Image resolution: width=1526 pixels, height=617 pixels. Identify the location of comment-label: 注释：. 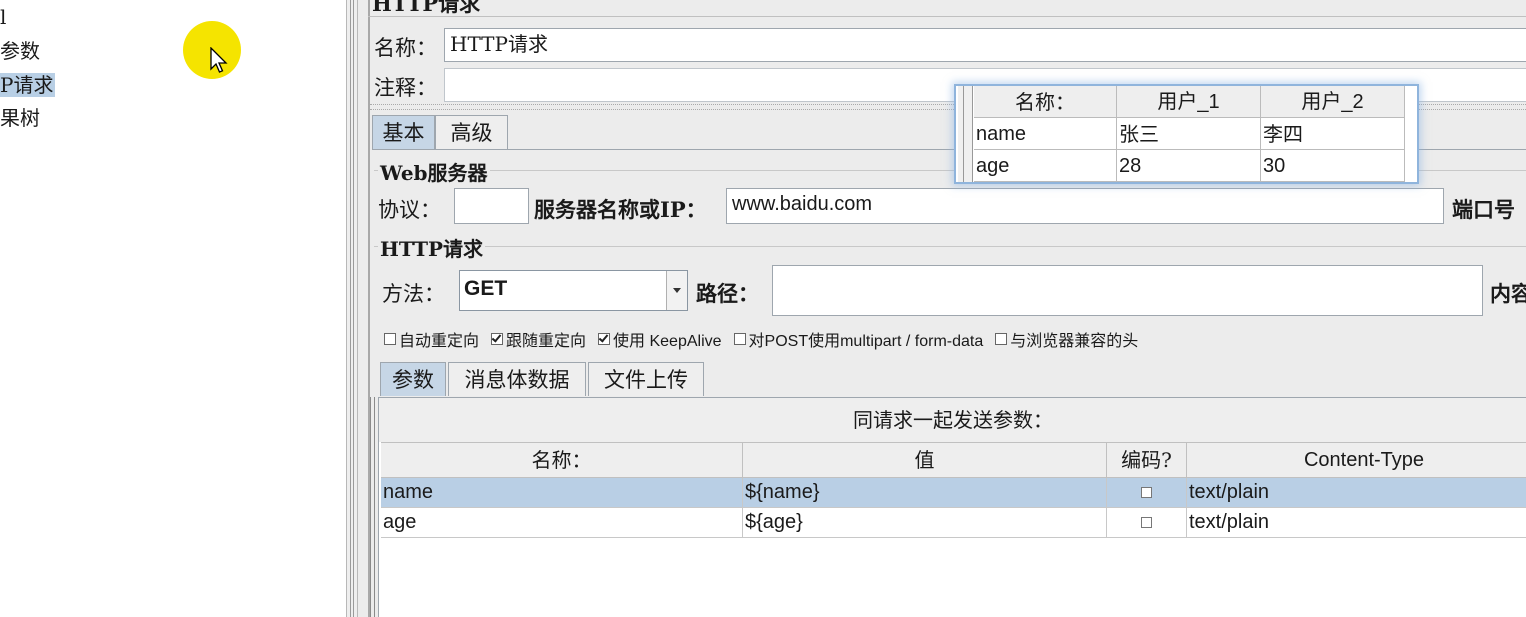
(405, 88).